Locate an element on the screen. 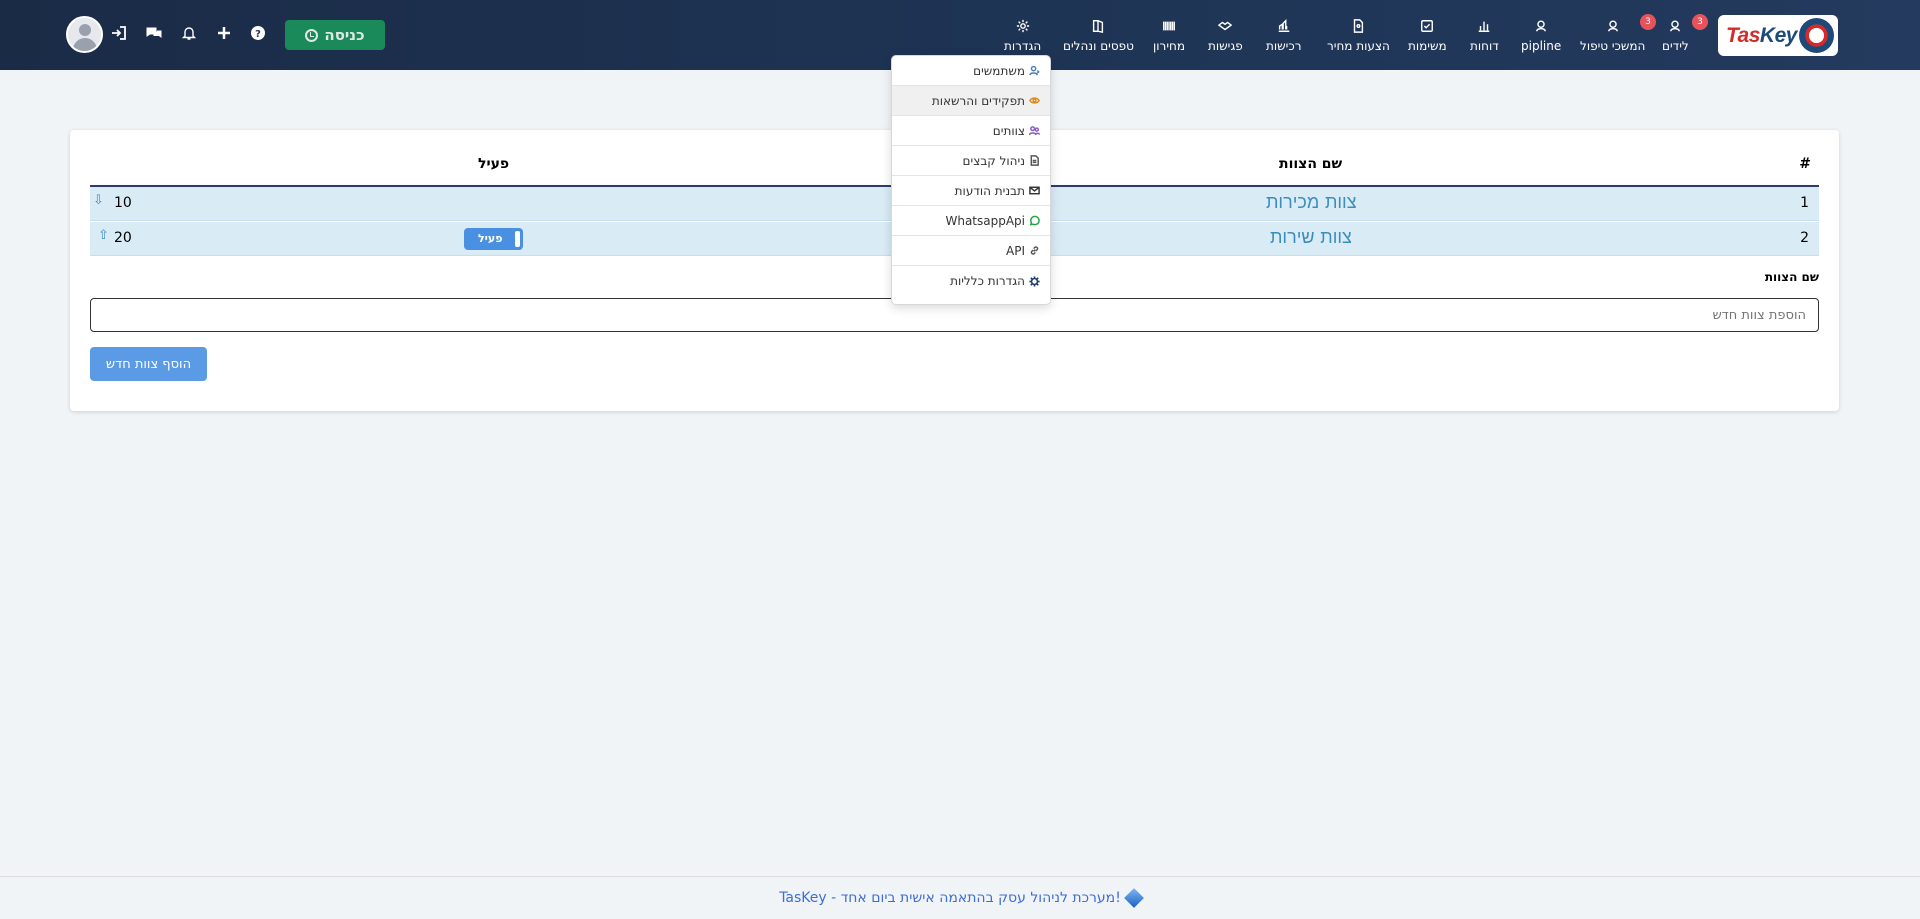 This screenshot has width=1920, height=919. chat-icon is located at coordinates (154, 33).